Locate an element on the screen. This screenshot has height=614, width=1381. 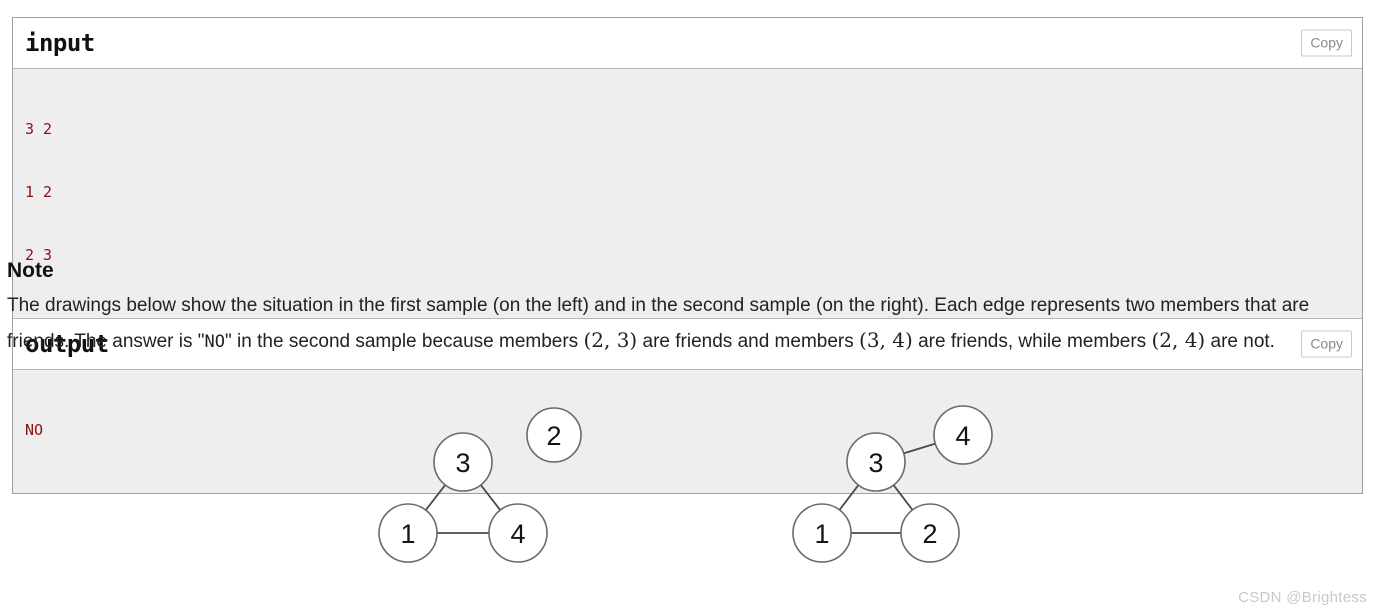
copy-input-button: Copy is located at coordinates (1326, 43).